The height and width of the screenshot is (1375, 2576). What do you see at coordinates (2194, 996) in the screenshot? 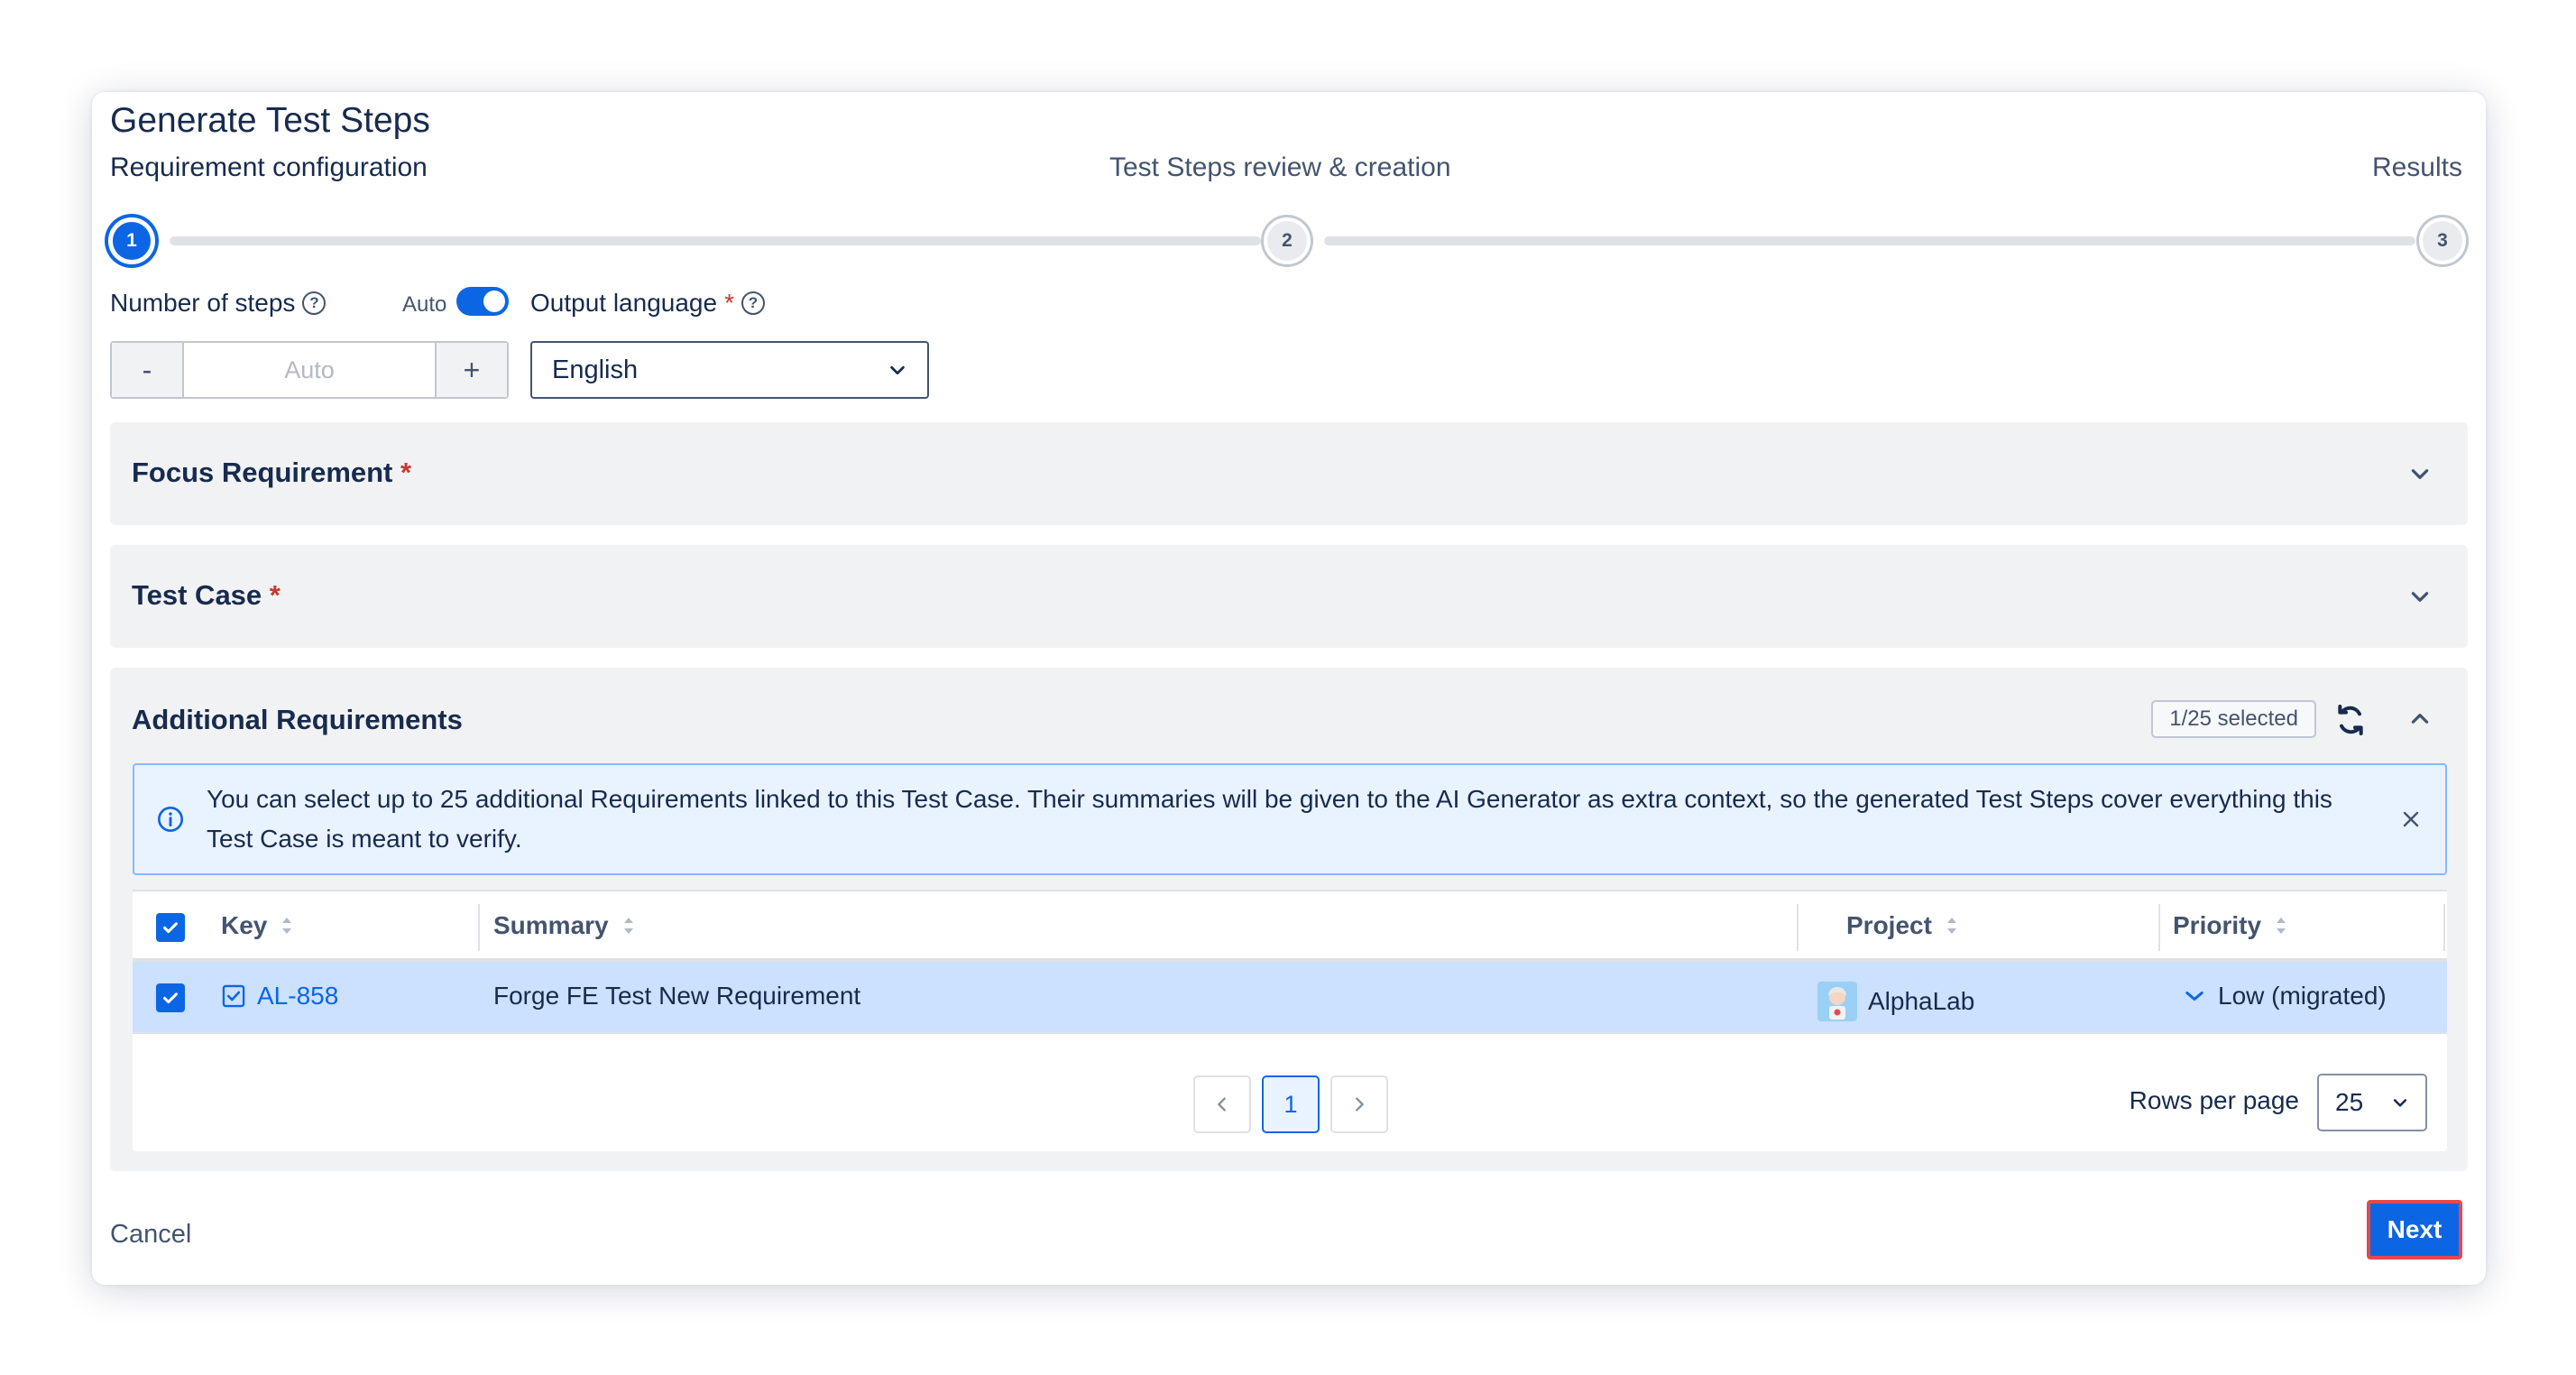
I see `low-priority-icon` at bounding box center [2194, 996].